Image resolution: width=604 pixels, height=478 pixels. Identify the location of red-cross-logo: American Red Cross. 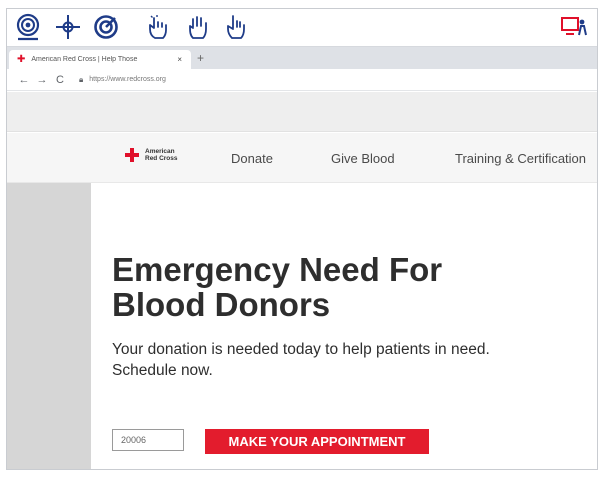
(151, 155).